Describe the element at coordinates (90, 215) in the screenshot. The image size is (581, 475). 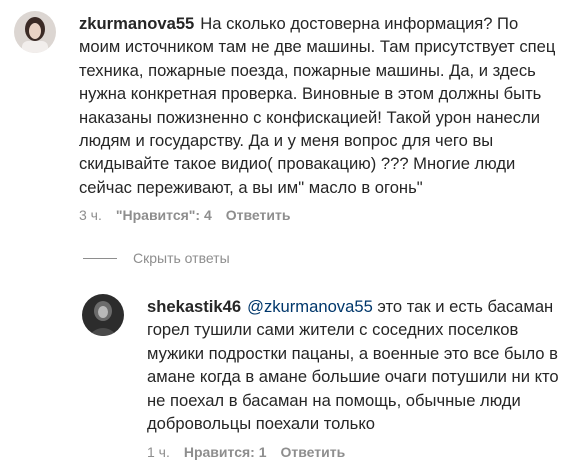
I see `comment-time: 3 ч.` at that location.